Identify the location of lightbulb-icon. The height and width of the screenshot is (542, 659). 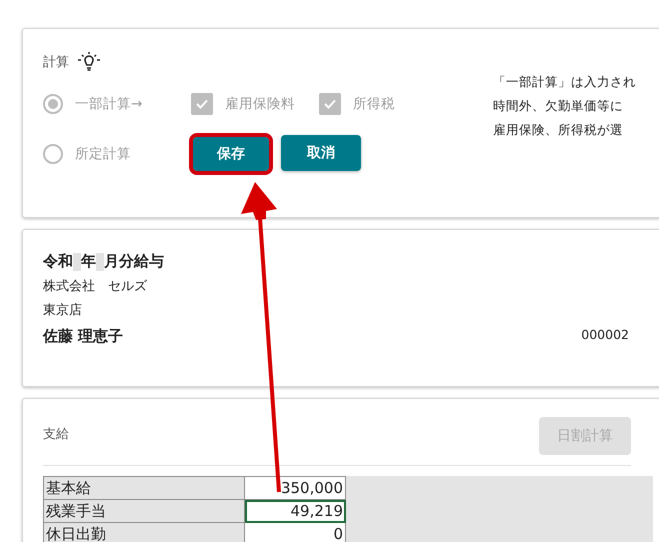
(89, 62).